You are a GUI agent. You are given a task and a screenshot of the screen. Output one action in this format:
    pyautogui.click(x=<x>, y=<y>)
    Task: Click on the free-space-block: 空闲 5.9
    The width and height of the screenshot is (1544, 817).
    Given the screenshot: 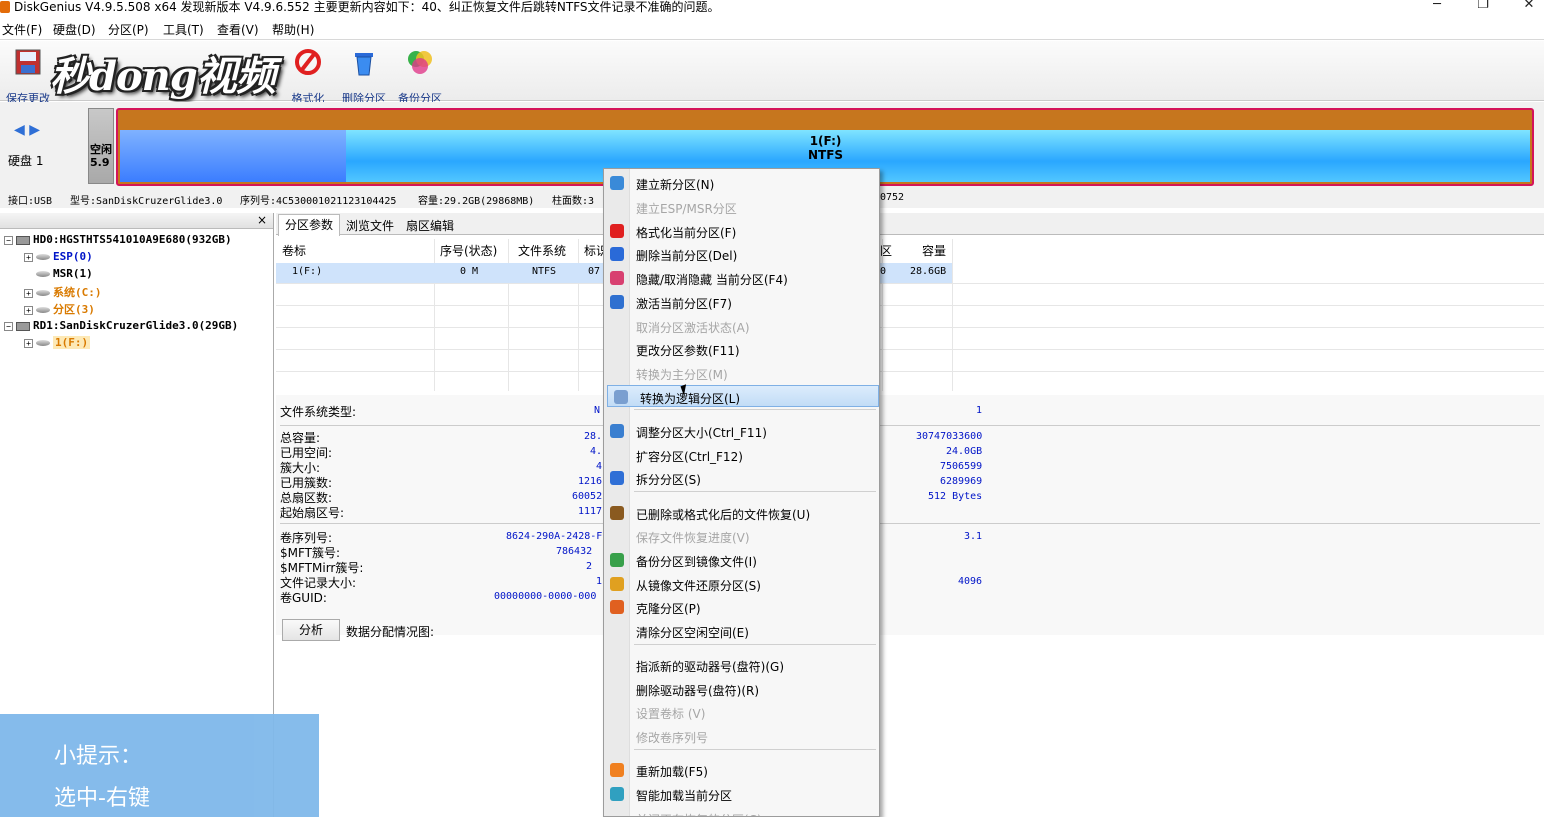 What is the action you would take?
    pyautogui.click(x=101, y=146)
    